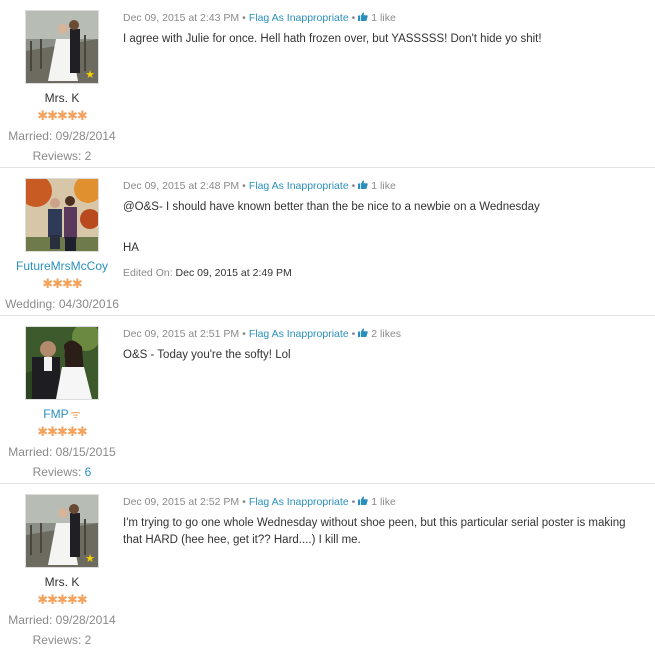 The image size is (655, 650). What do you see at coordinates (75, 415) in the screenshot?
I see `signal-icon: ᯤ` at bounding box center [75, 415].